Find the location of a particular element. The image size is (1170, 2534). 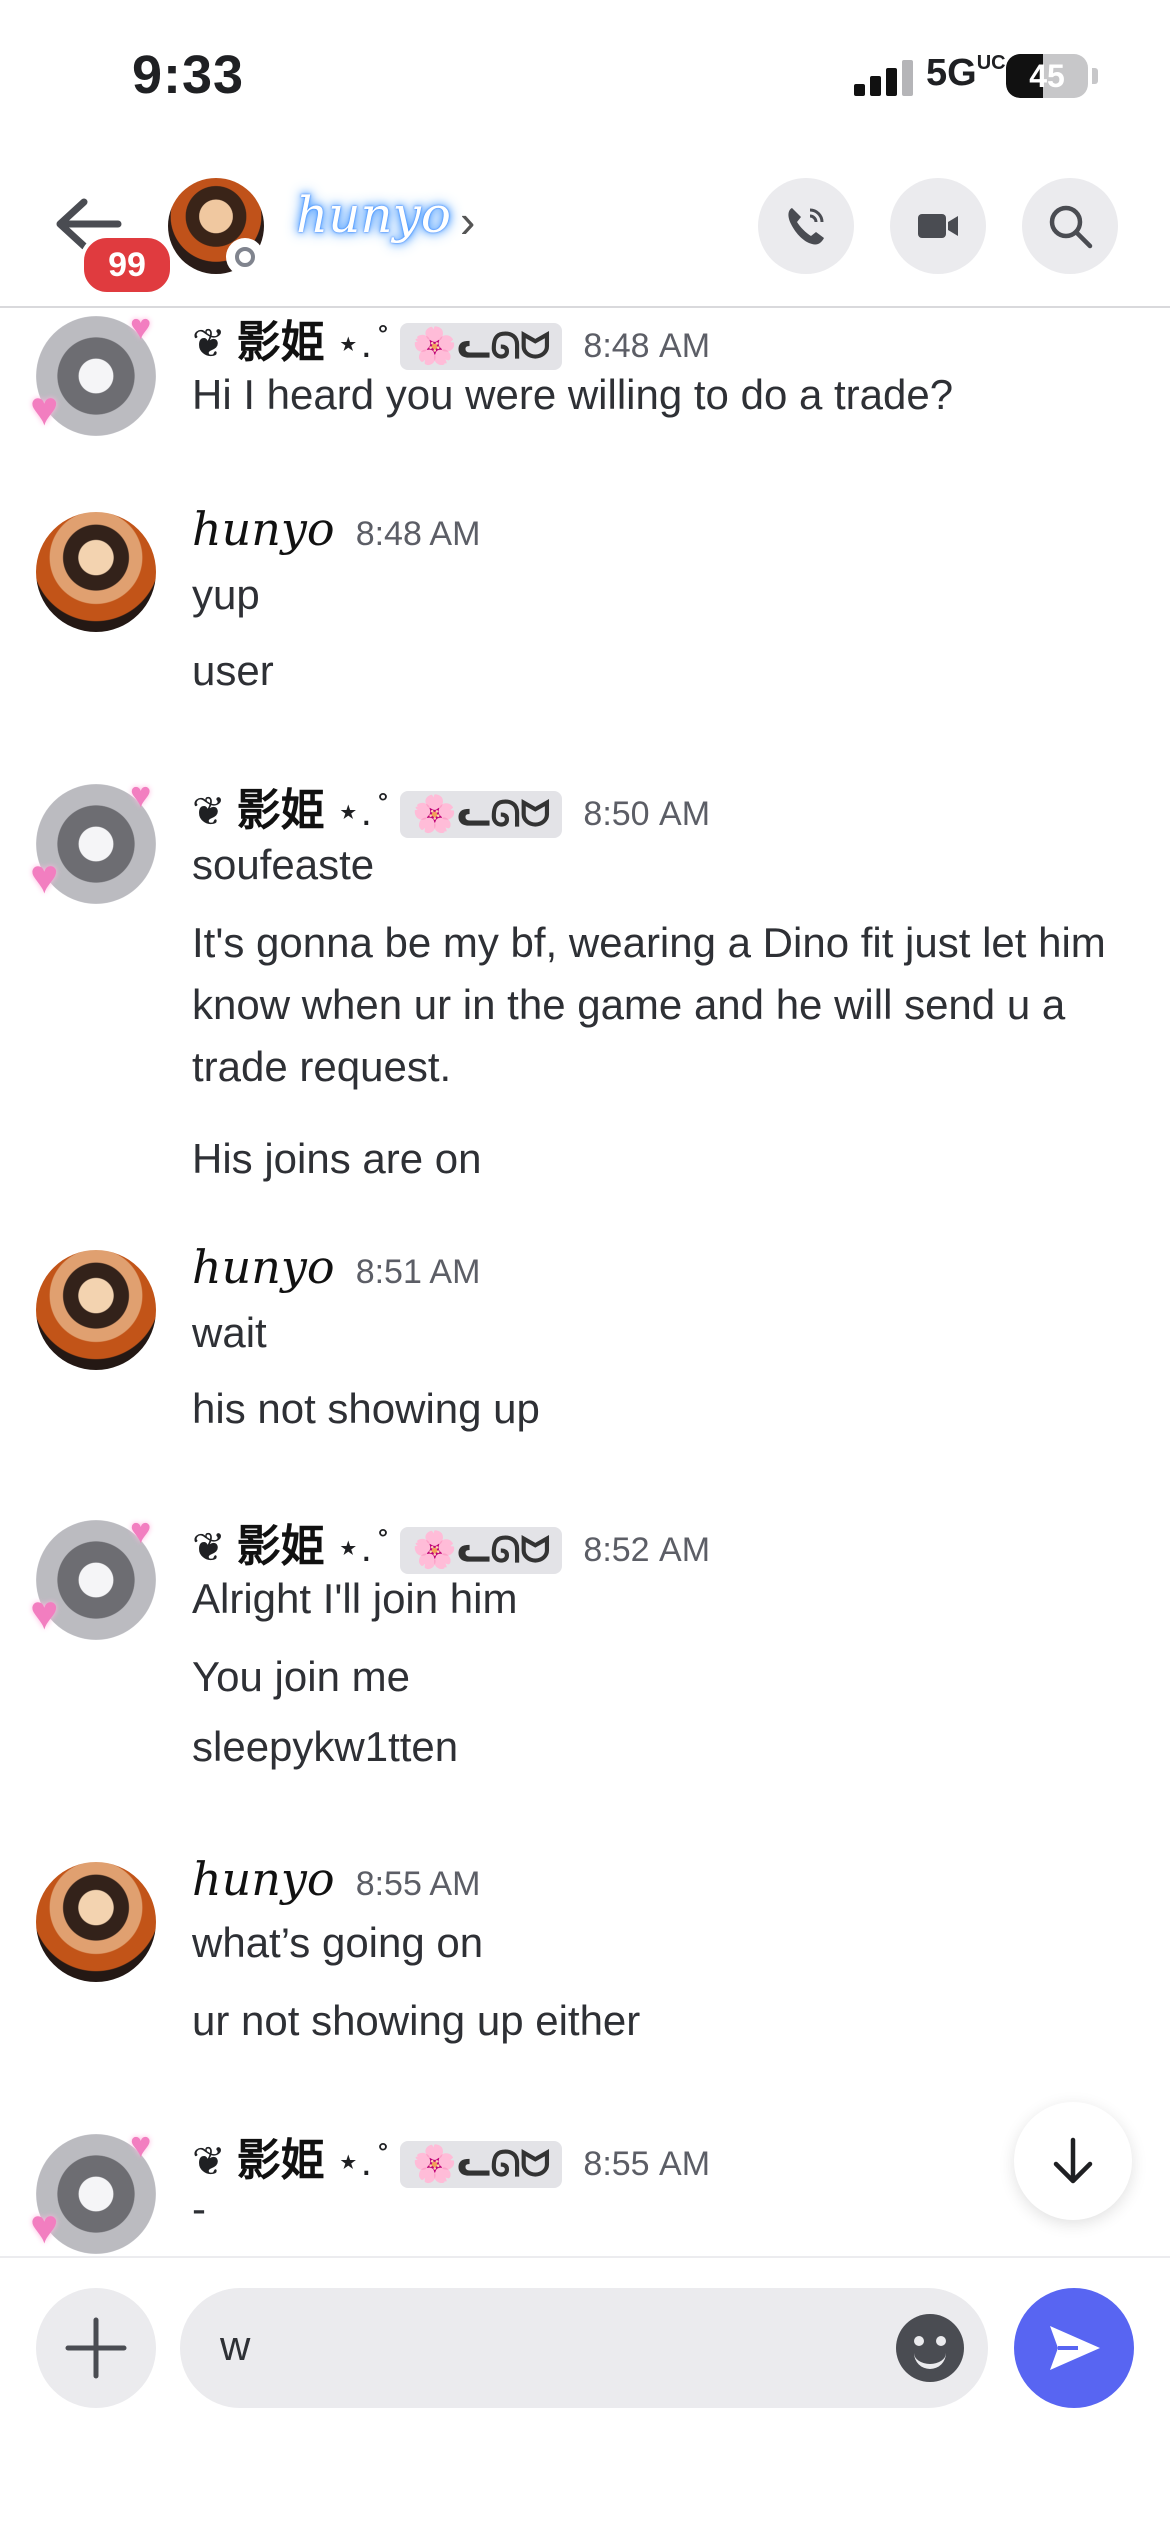

voice-call-button is located at coordinates (806, 226).